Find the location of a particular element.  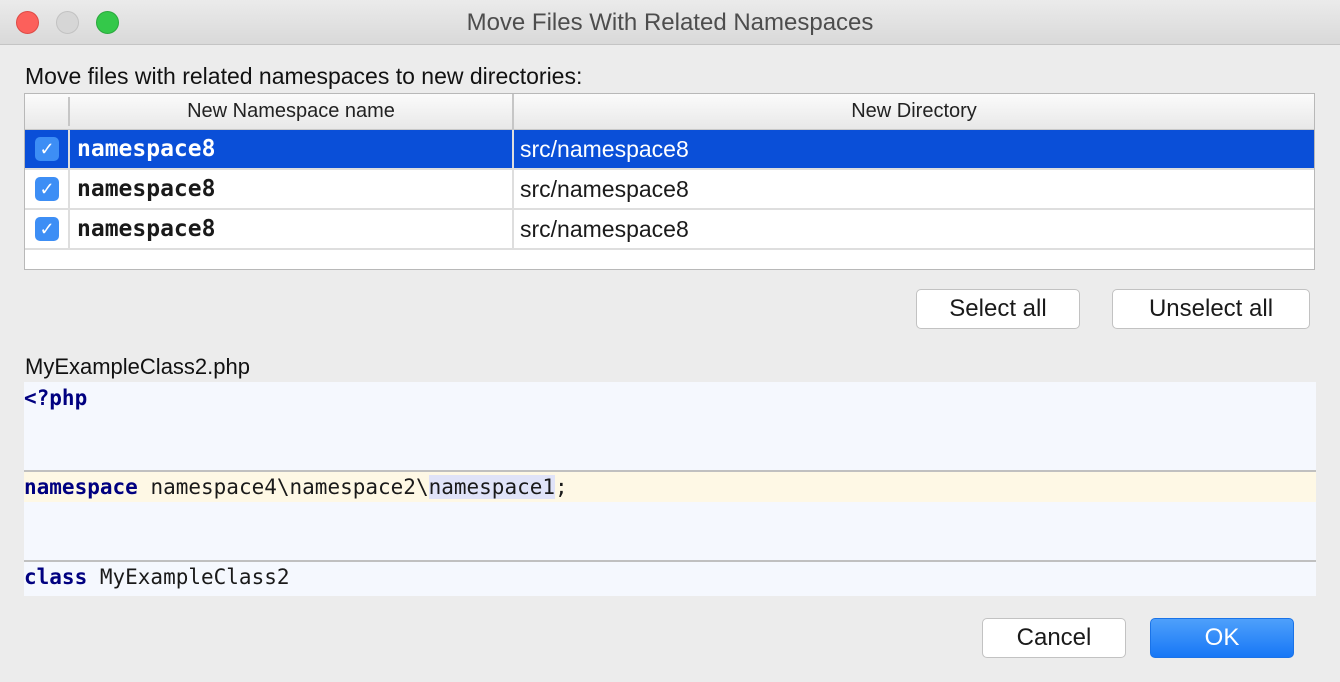

table-header: New Namespace name New Directory is located at coordinates (669, 112).